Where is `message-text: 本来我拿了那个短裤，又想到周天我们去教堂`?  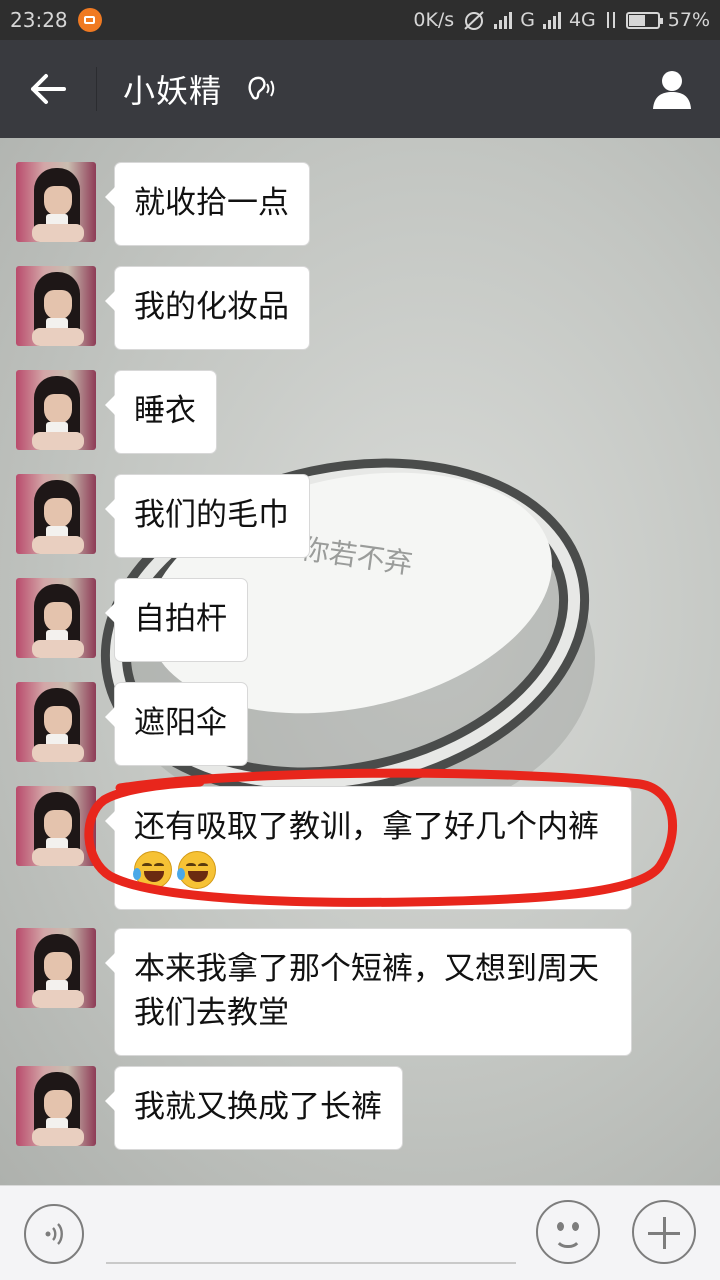 message-text: 本来我拿了那个短裤，又想到周天我们去教堂 is located at coordinates (366, 991).